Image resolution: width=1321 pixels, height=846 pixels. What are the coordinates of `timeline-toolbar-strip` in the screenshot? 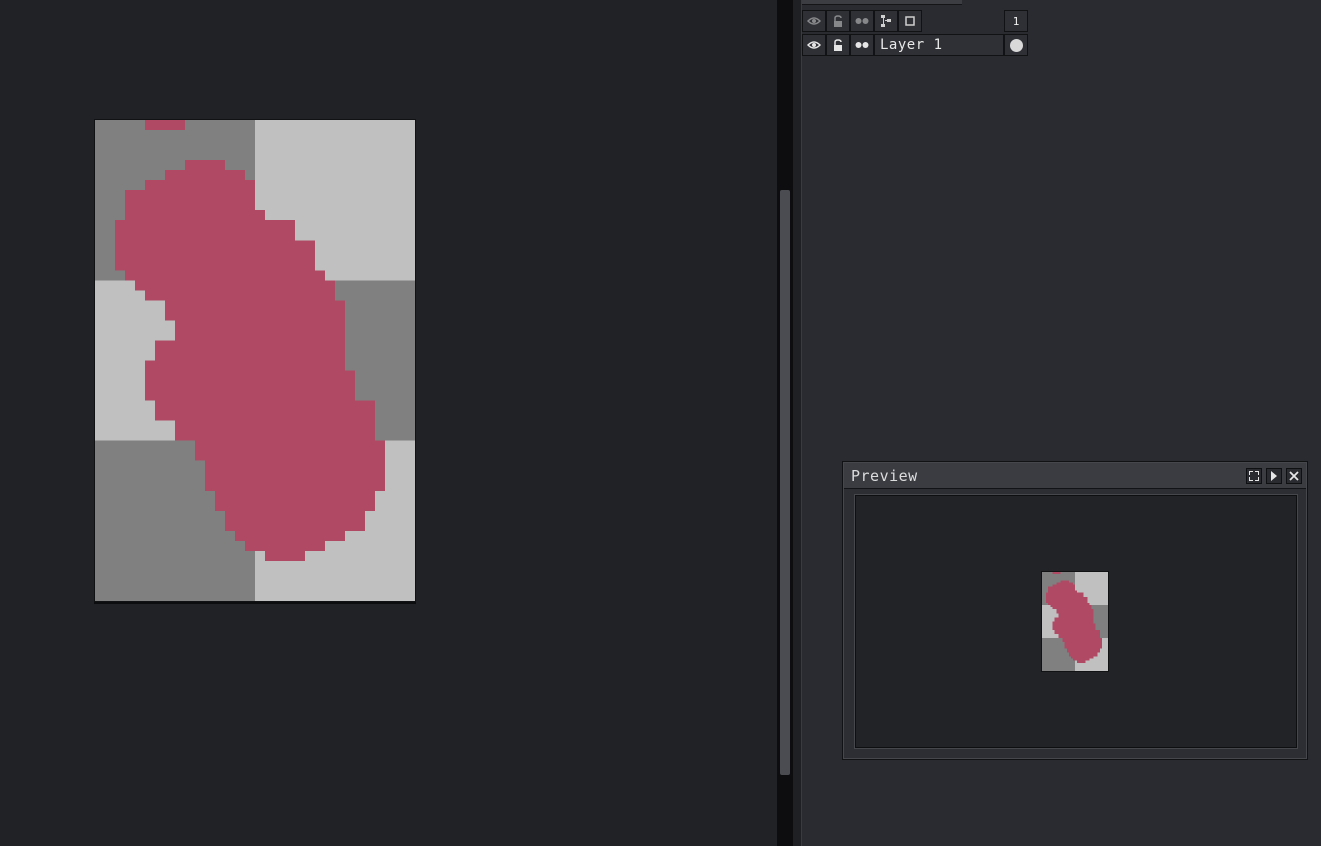 It's located at (882, 2).